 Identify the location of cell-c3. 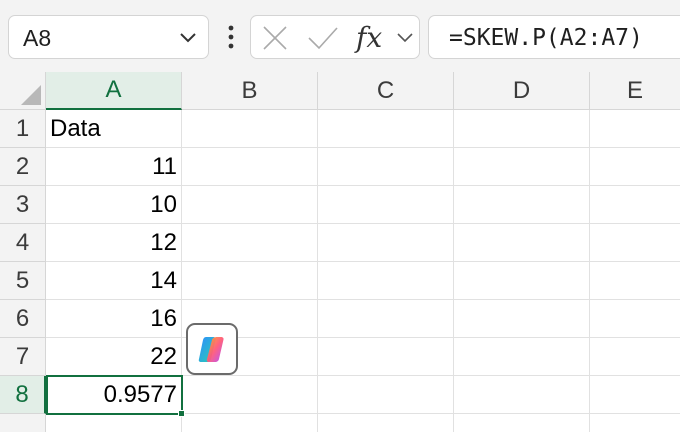
(386, 205).